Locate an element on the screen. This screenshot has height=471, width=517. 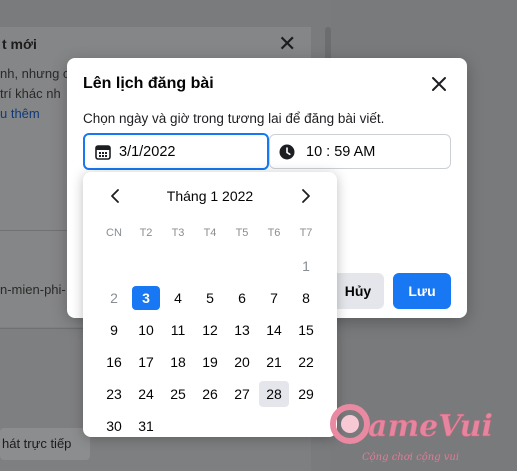
background-learn-more-link: u thêm is located at coordinates (20, 113).